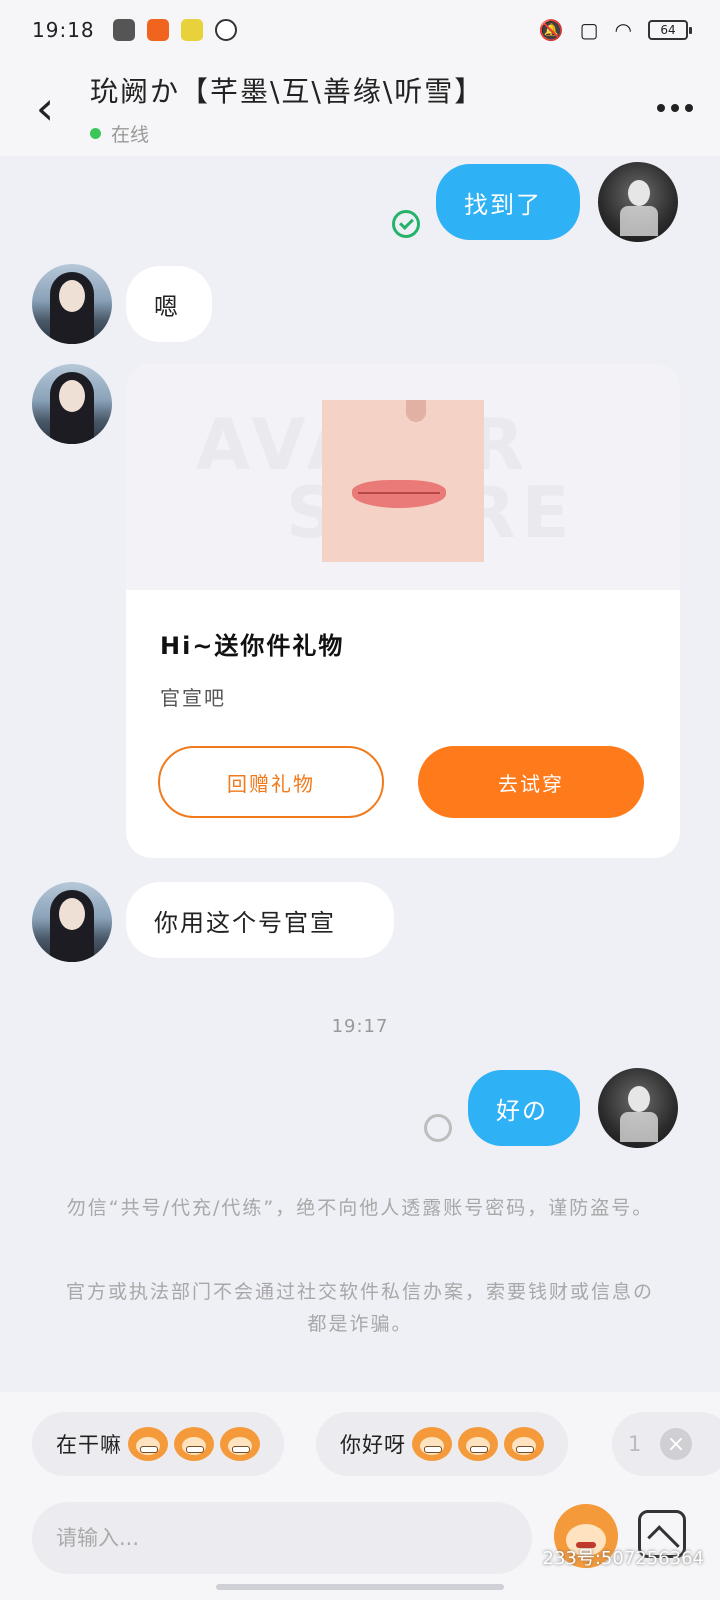 The height and width of the screenshot is (1600, 720). Describe the element at coordinates (403, 481) in the screenshot. I see `gift-item-image` at that location.